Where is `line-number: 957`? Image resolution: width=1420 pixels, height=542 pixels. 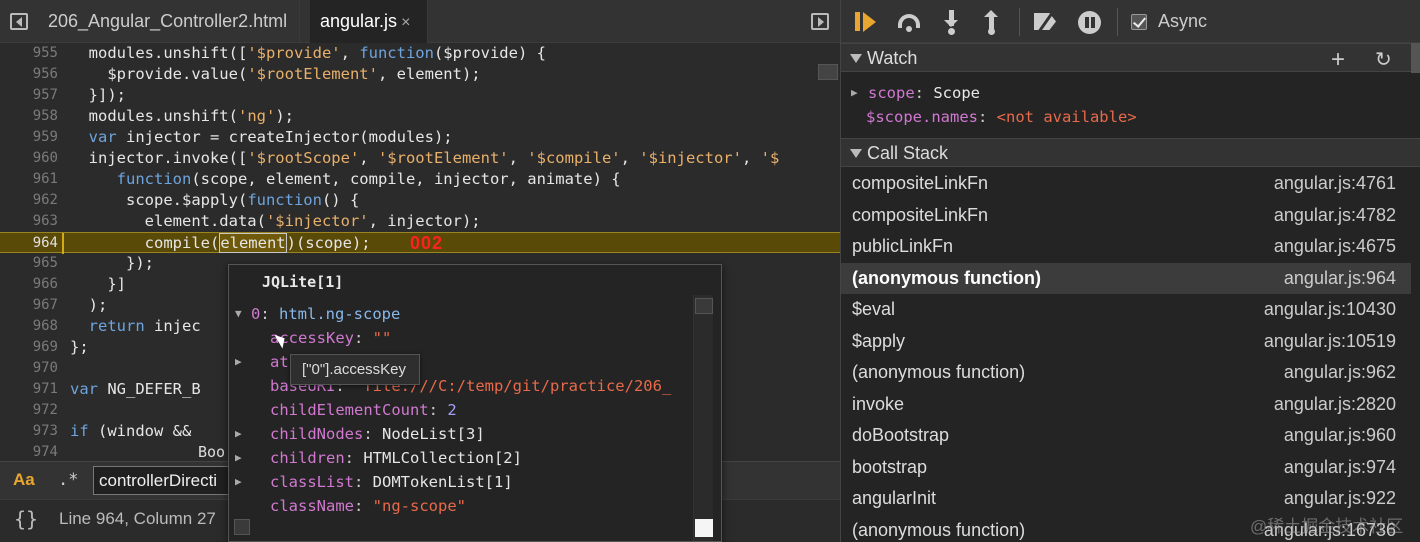 line-number: 957 is located at coordinates (29, 95).